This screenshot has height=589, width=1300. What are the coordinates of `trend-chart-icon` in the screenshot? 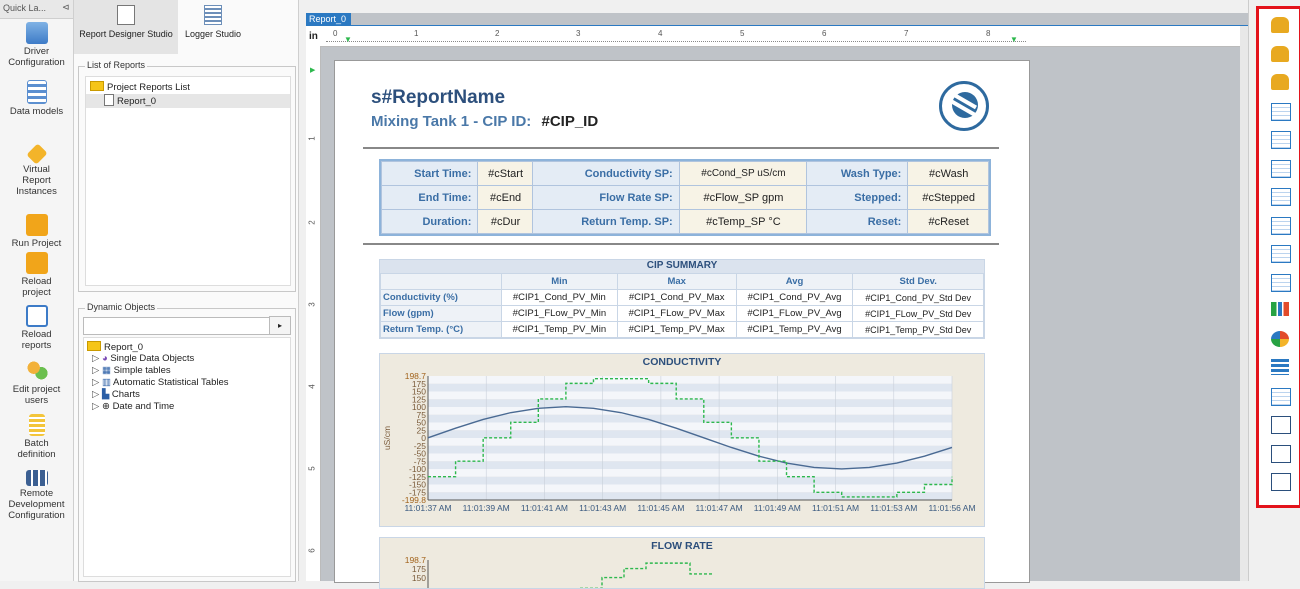 It's located at (1281, 282).